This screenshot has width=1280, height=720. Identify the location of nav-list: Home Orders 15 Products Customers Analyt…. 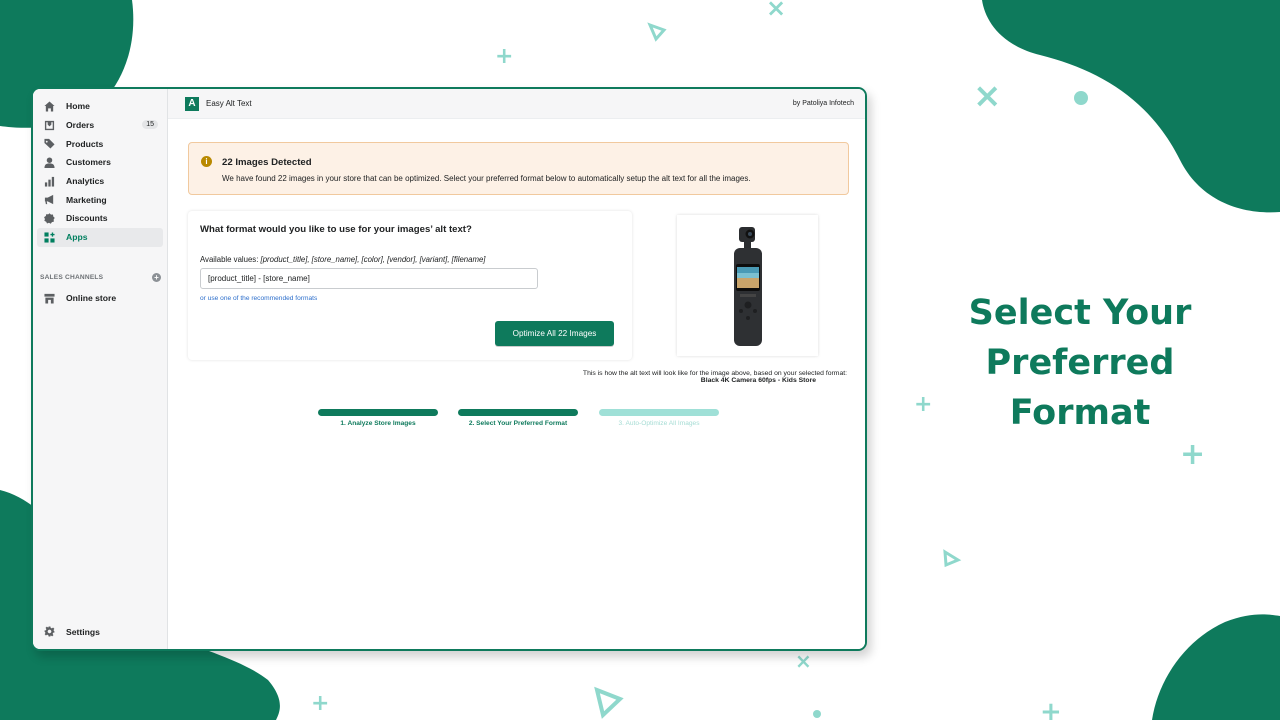
(100, 168).